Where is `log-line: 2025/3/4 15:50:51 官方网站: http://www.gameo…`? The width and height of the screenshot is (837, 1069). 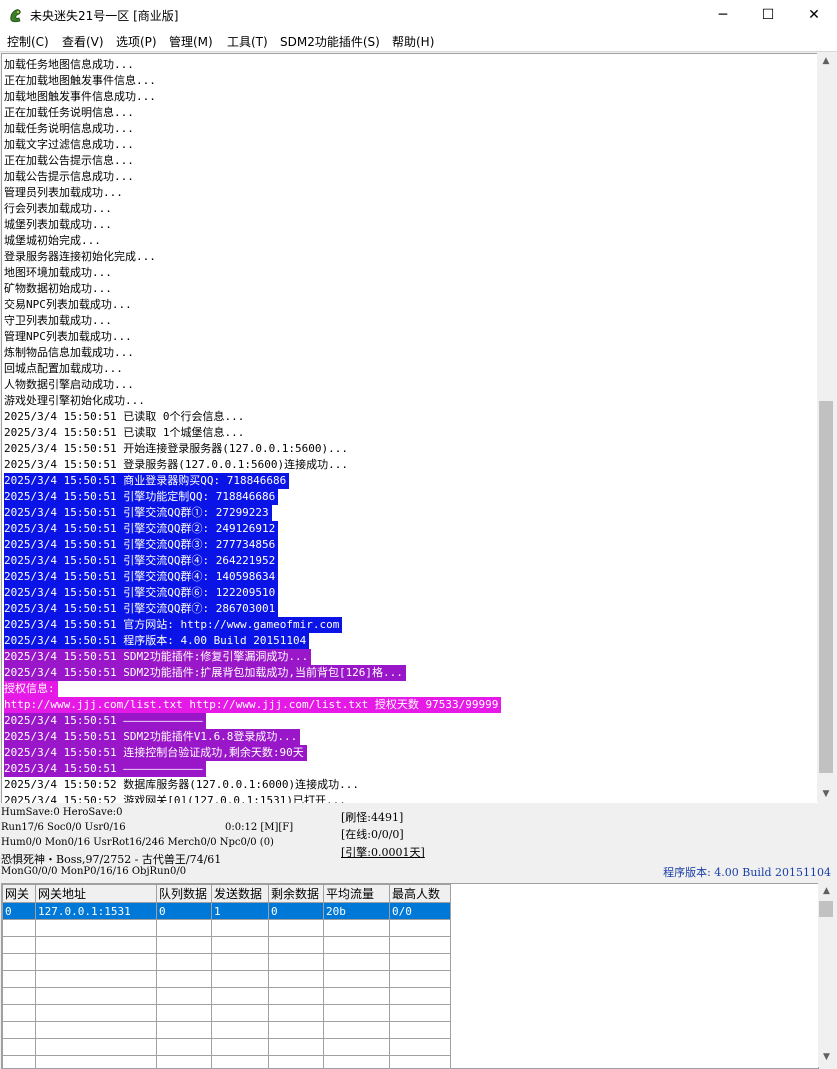 log-line: 2025/3/4 15:50:51 官方网站: http://www.gameo… is located at coordinates (410, 625).